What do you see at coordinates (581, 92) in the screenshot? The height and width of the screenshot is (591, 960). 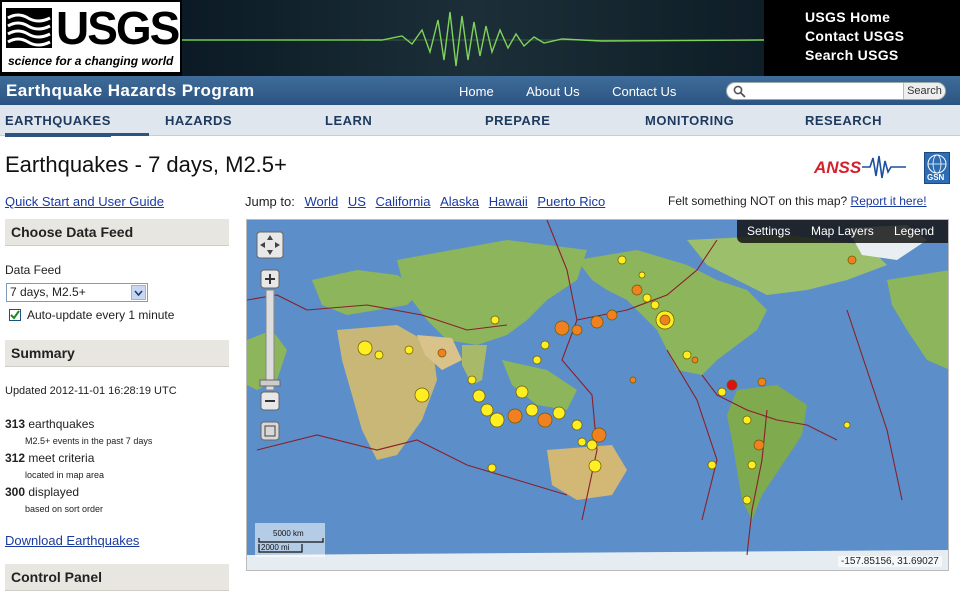 I see `program-links: Home About Us Contact Us` at bounding box center [581, 92].